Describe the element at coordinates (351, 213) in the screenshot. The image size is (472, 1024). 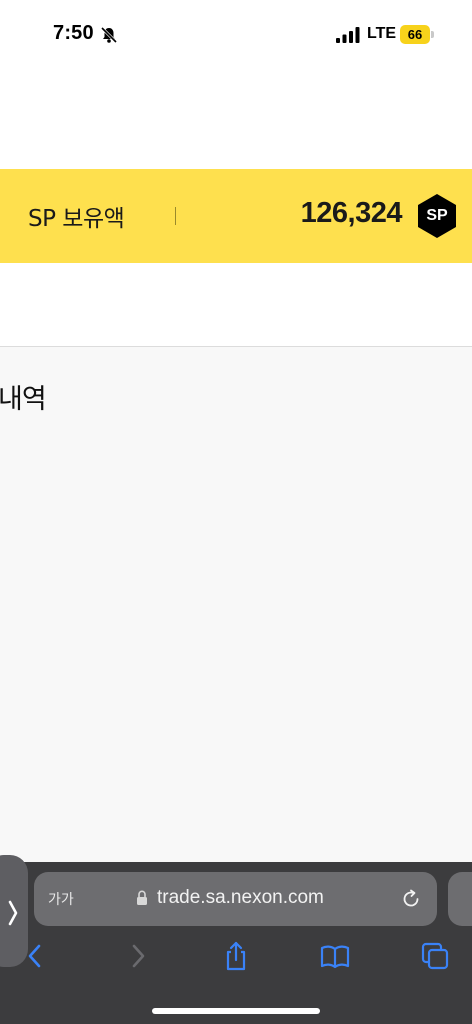
I see `sp-balance-amount: 126,324` at that location.